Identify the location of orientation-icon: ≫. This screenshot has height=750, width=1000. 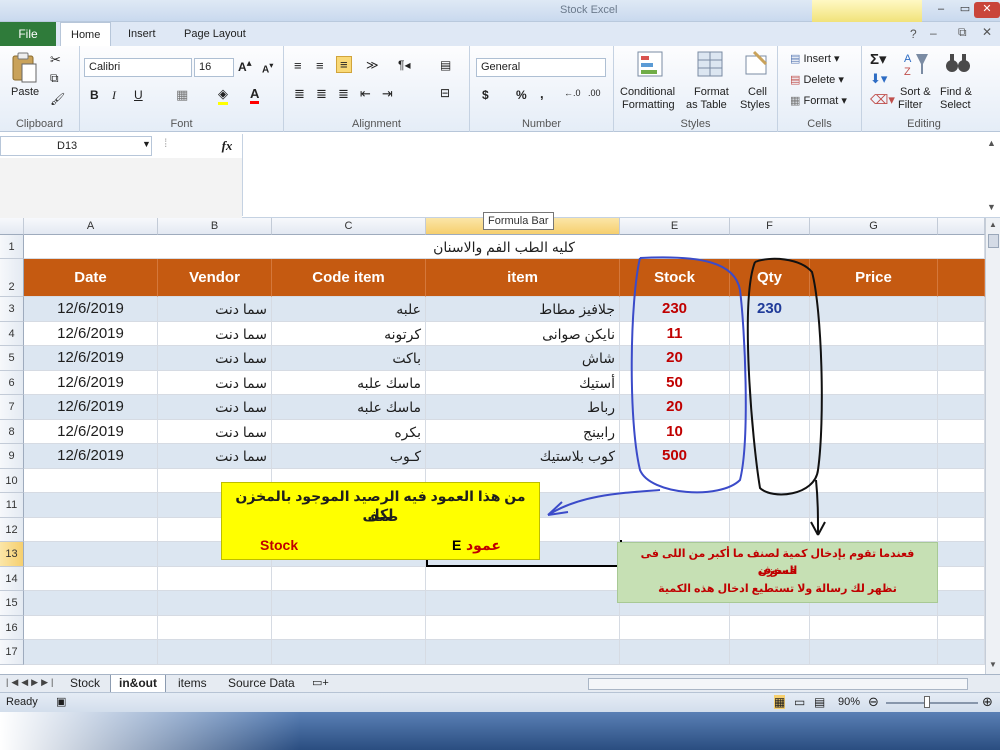
(372, 65).